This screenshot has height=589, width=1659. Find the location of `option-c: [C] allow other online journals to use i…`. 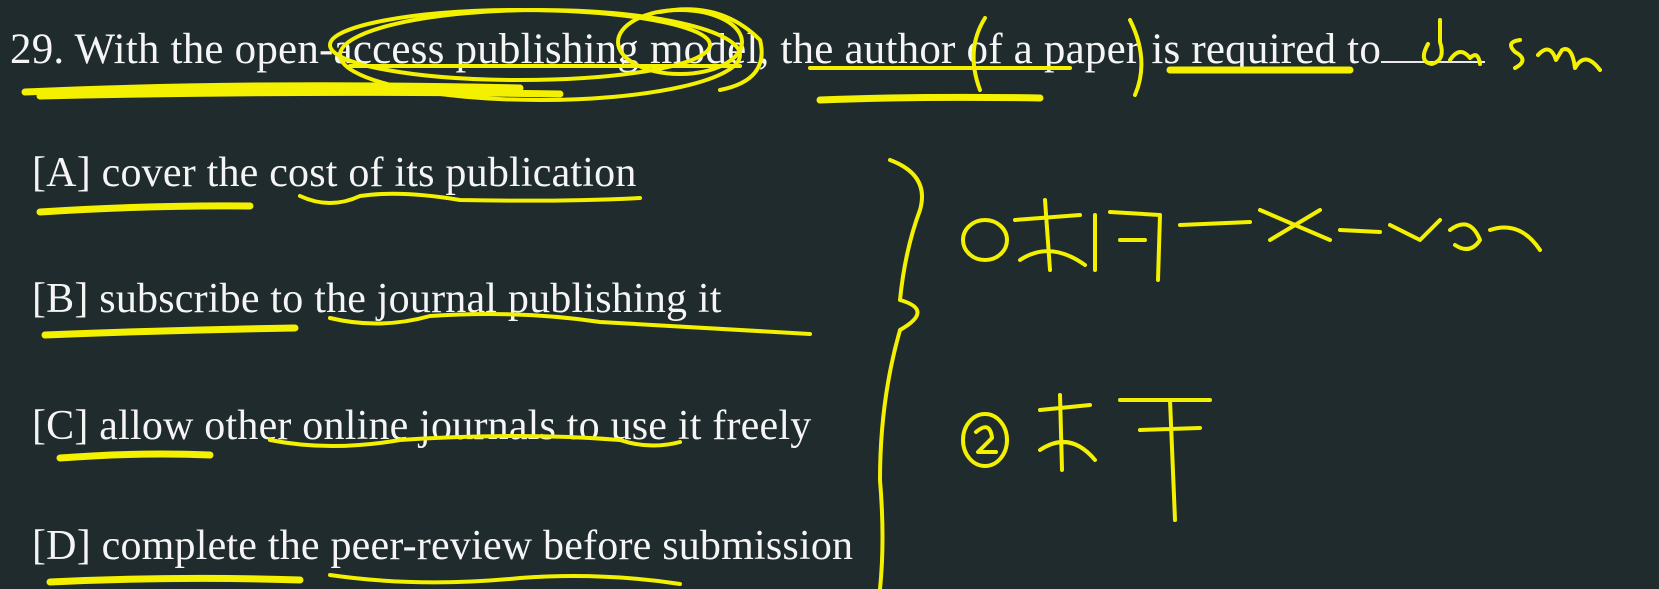

option-c: [C] allow other online journals to use i… is located at coordinates (421, 426).